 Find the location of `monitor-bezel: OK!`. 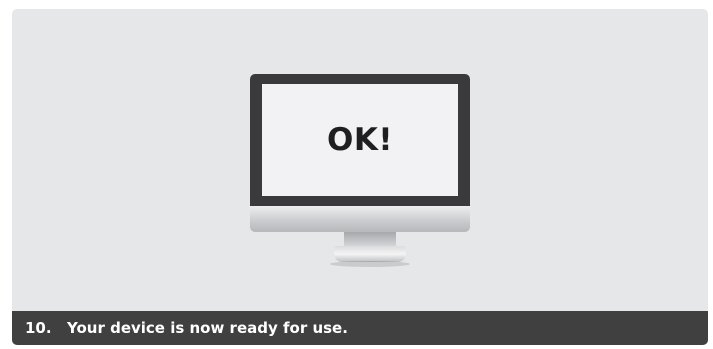

monitor-bezel: OK! is located at coordinates (360, 140).